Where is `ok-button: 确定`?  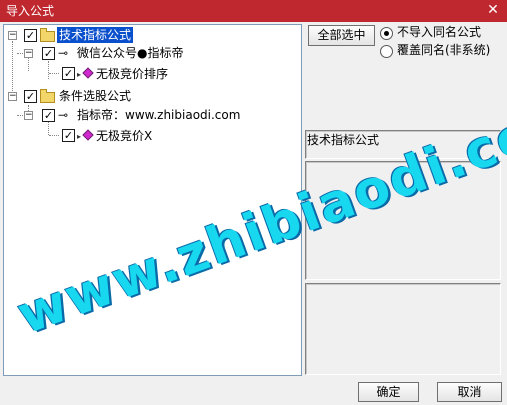 ok-button: 确定 is located at coordinates (388, 392).